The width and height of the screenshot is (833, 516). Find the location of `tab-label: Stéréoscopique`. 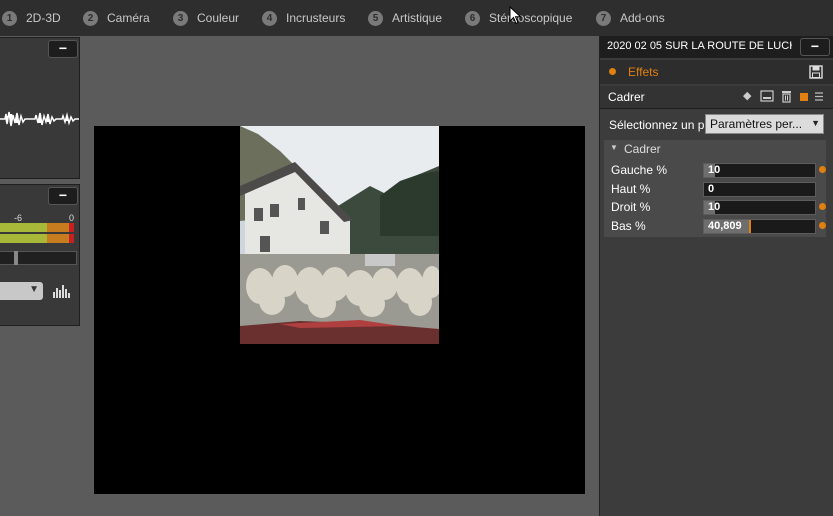

tab-label: Stéréoscopique is located at coordinates (531, 18).